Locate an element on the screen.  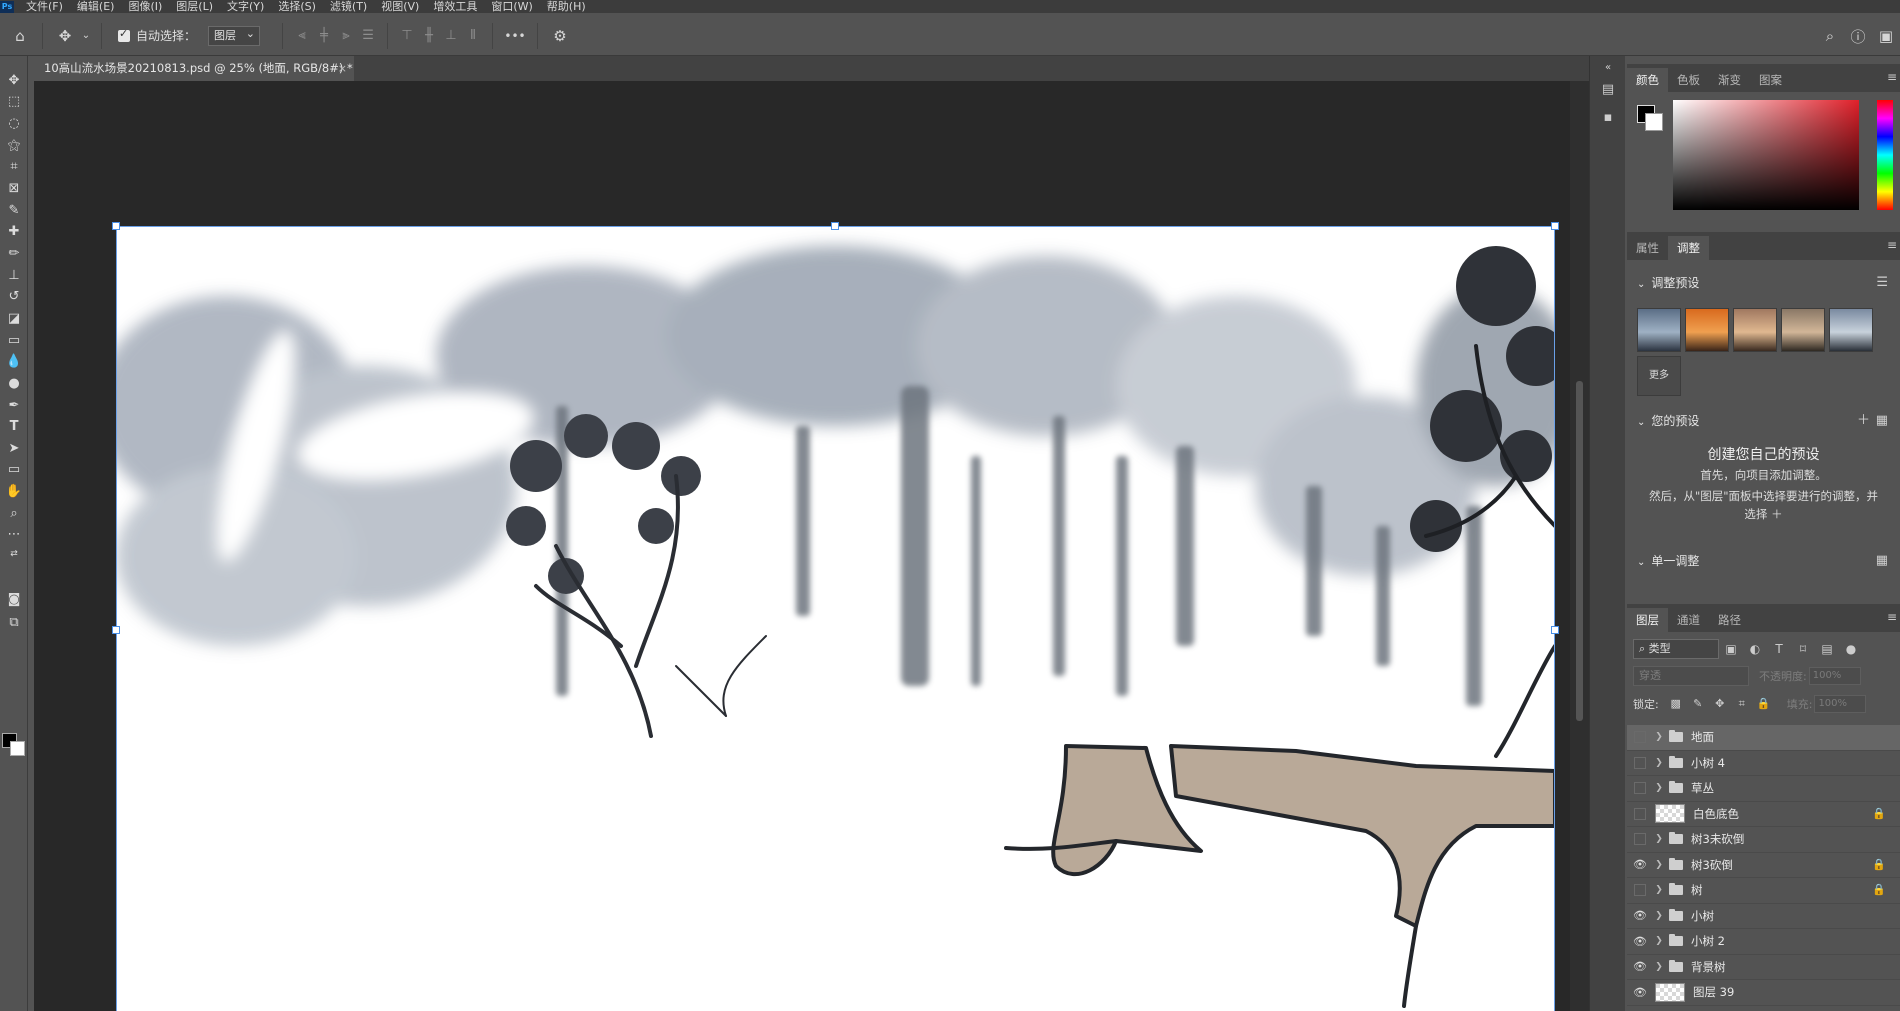
distribute-v-icon: ⦀ is located at coordinates (473, 36).